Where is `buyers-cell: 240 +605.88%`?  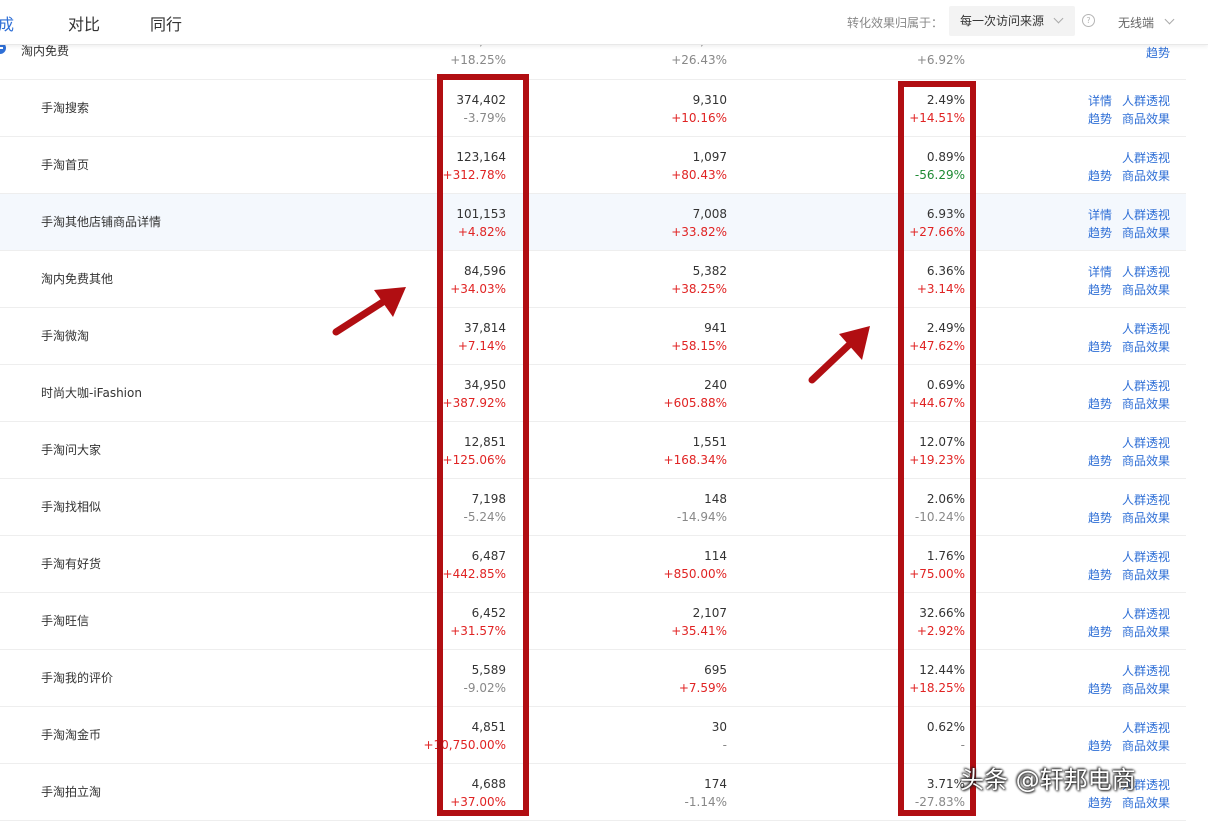
buyers-cell: 240 +605.88% is located at coordinates (662, 394).